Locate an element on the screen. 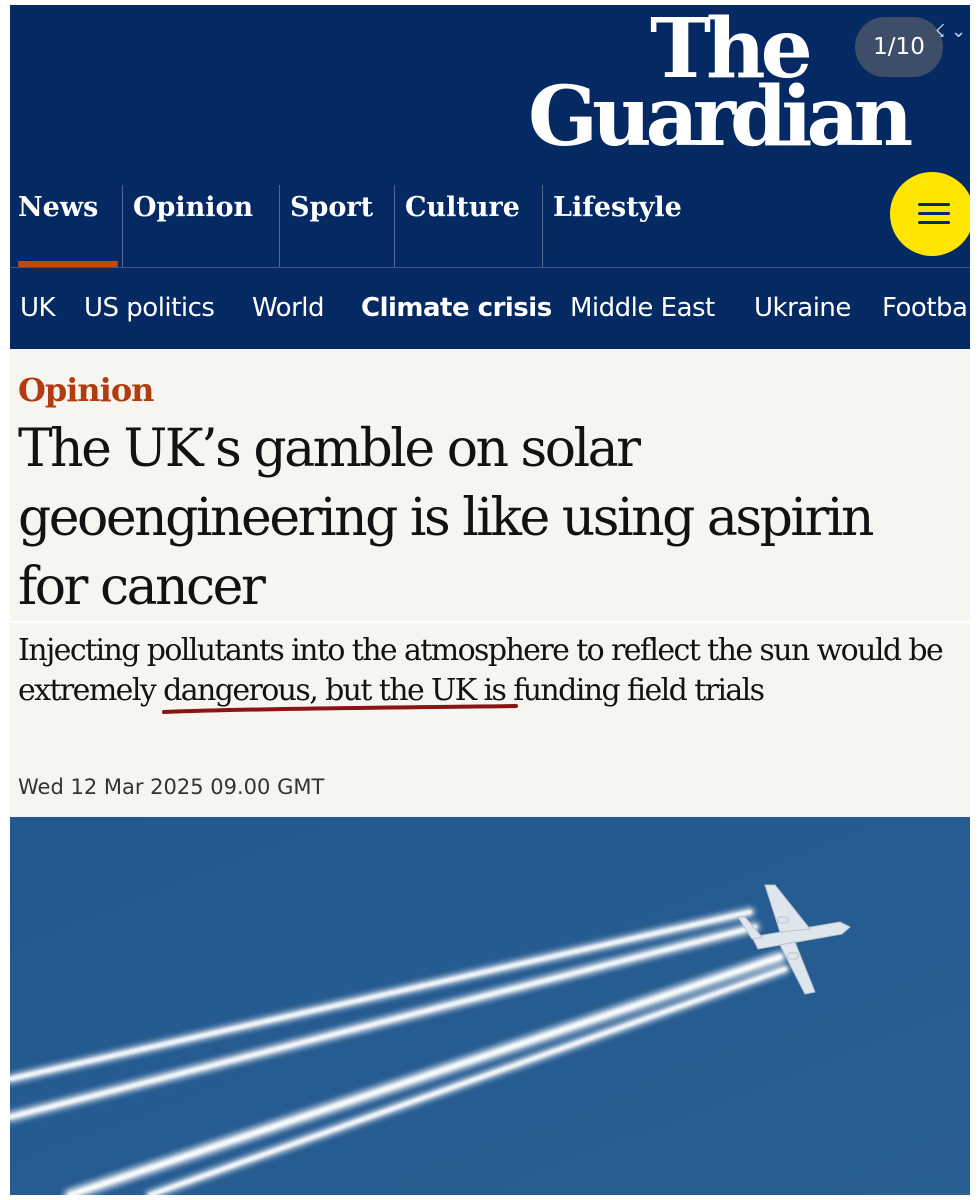  pillar-news: News is located at coordinates (66, 226).